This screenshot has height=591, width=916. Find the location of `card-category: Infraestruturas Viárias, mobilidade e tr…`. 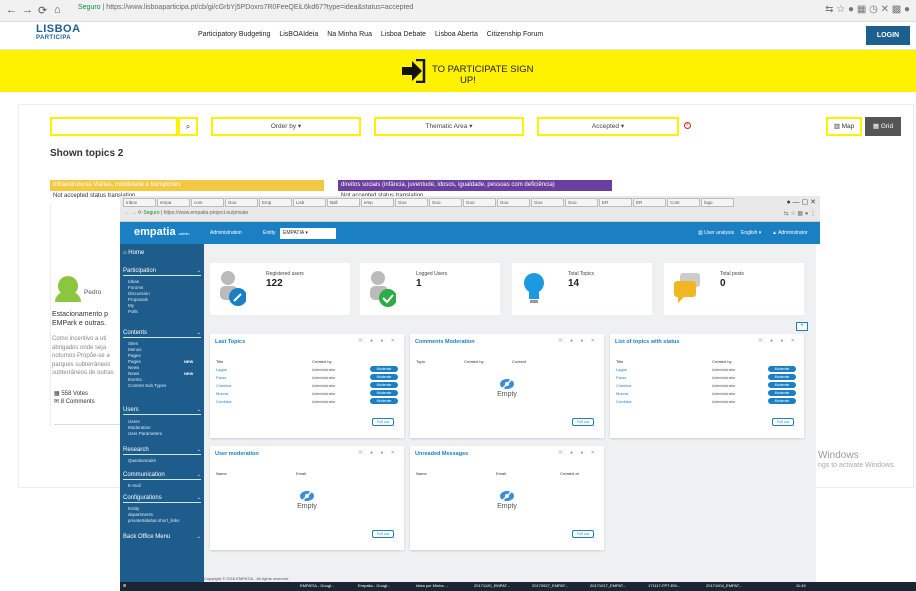

card-category: Infraestruturas Viárias, mobilidade e tr… is located at coordinates (187, 185).